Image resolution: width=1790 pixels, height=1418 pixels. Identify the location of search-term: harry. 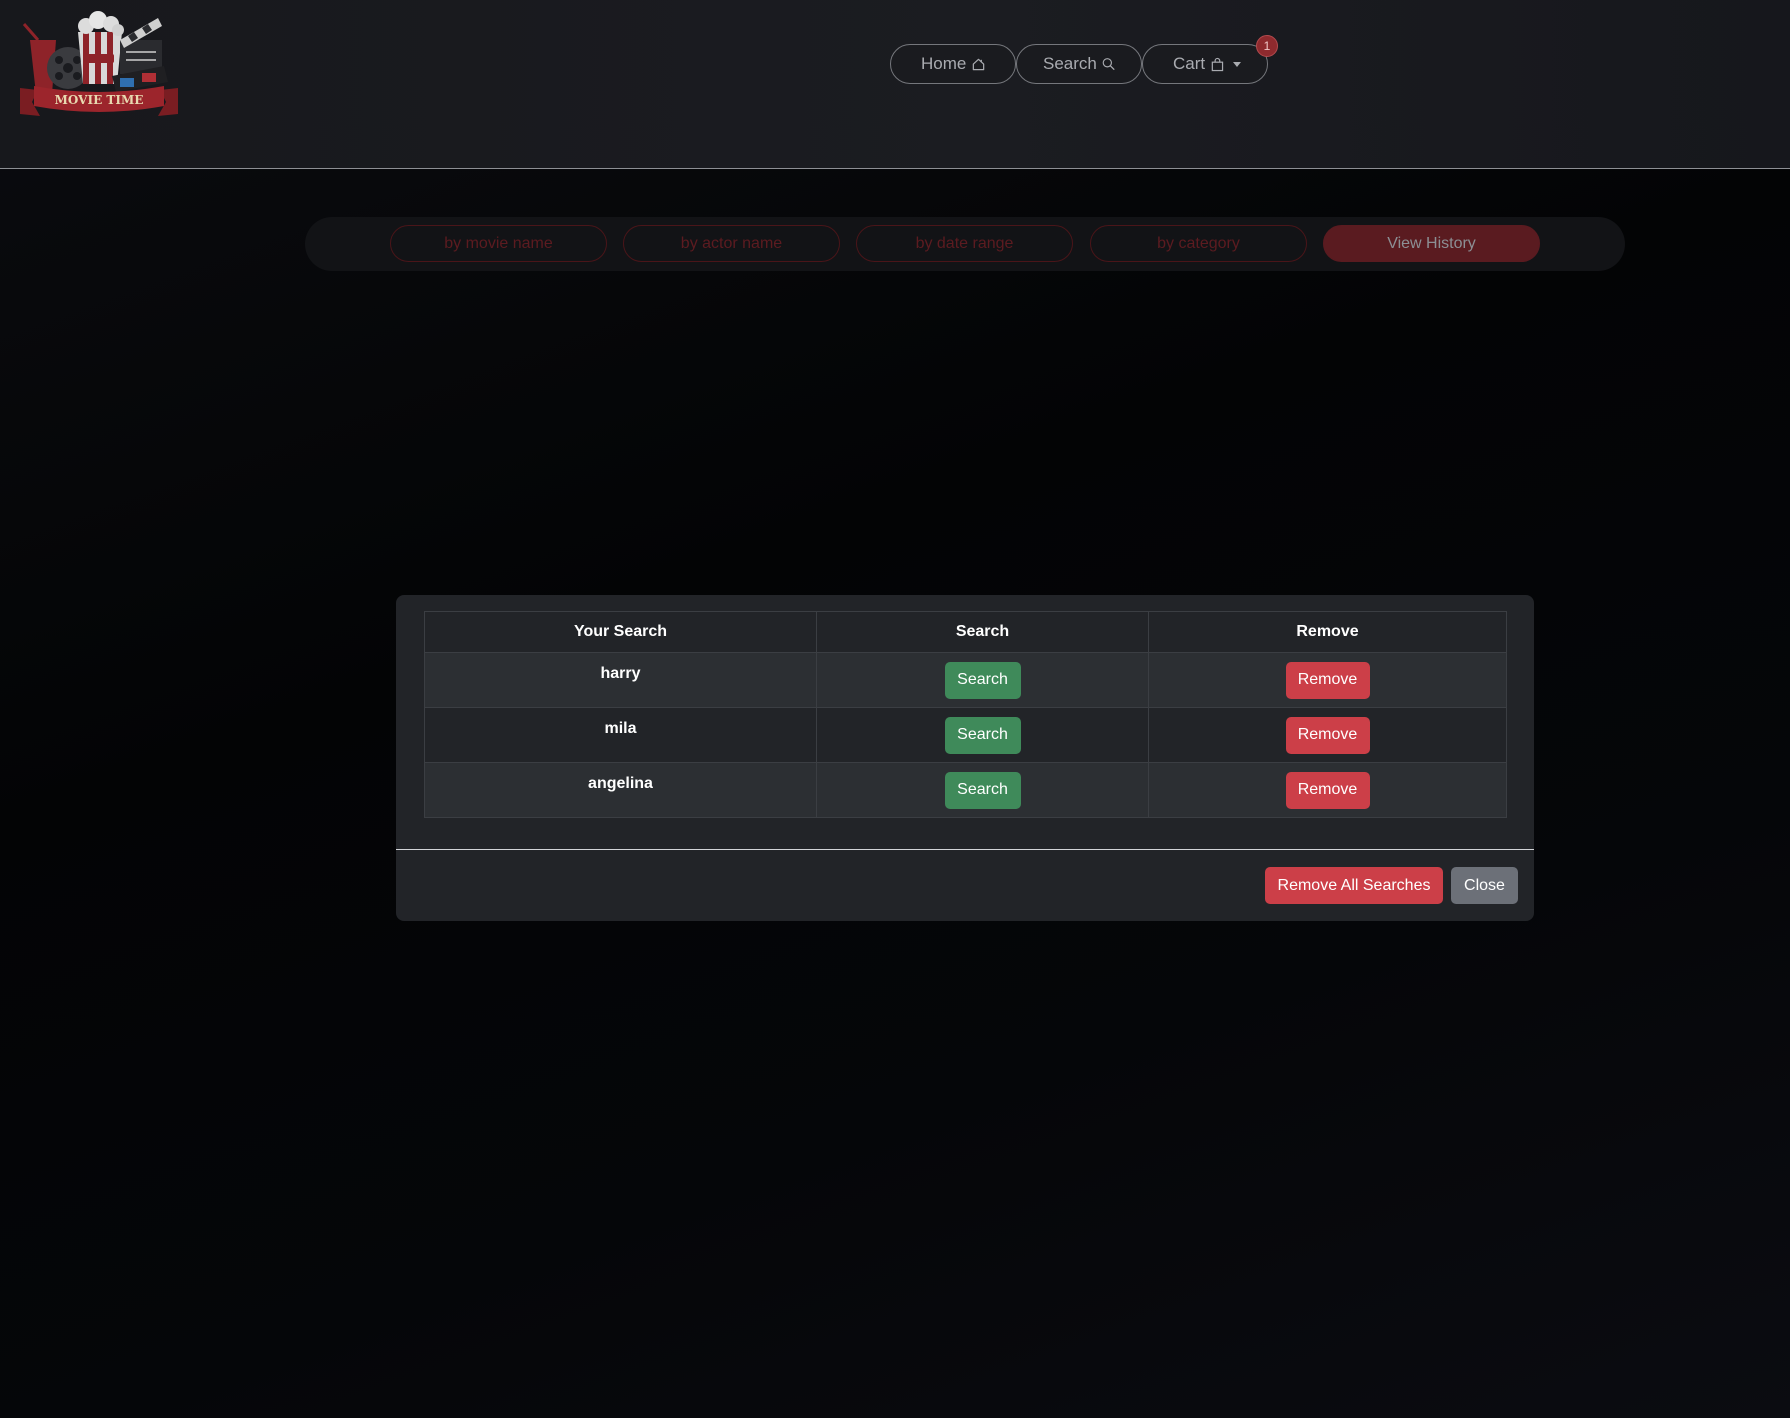
(620, 680).